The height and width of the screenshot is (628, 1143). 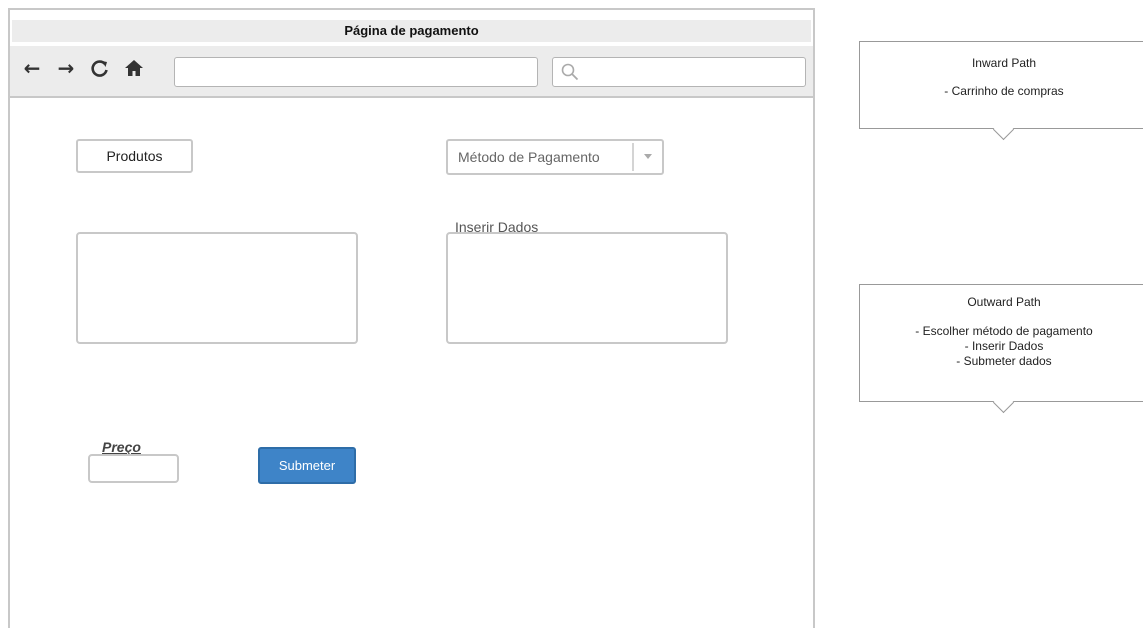 I want to click on window-title: Página de pagamento, so click(x=411, y=31).